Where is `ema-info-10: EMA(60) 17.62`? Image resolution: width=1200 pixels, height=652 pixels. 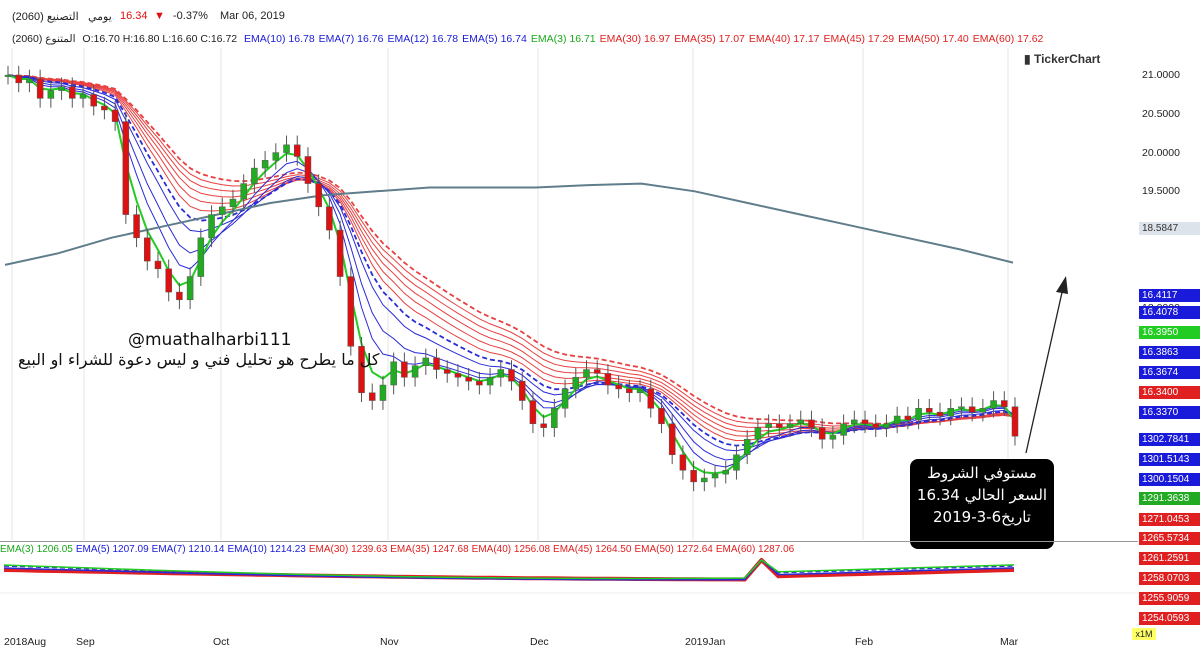
ema-info-10: EMA(60) 17.62 is located at coordinates (1008, 39).